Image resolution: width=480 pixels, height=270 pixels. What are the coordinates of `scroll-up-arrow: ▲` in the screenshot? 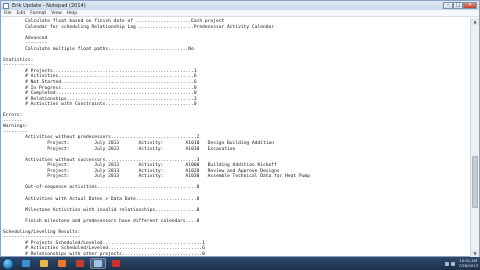 It's located at (475, 21).